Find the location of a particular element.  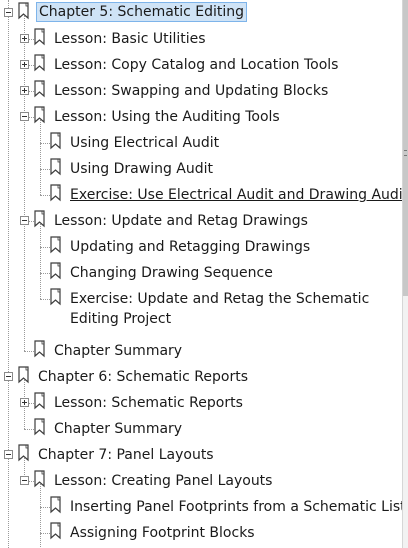

bookmark-row: Lesson: Basic Utilities is located at coordinates (201, 39).